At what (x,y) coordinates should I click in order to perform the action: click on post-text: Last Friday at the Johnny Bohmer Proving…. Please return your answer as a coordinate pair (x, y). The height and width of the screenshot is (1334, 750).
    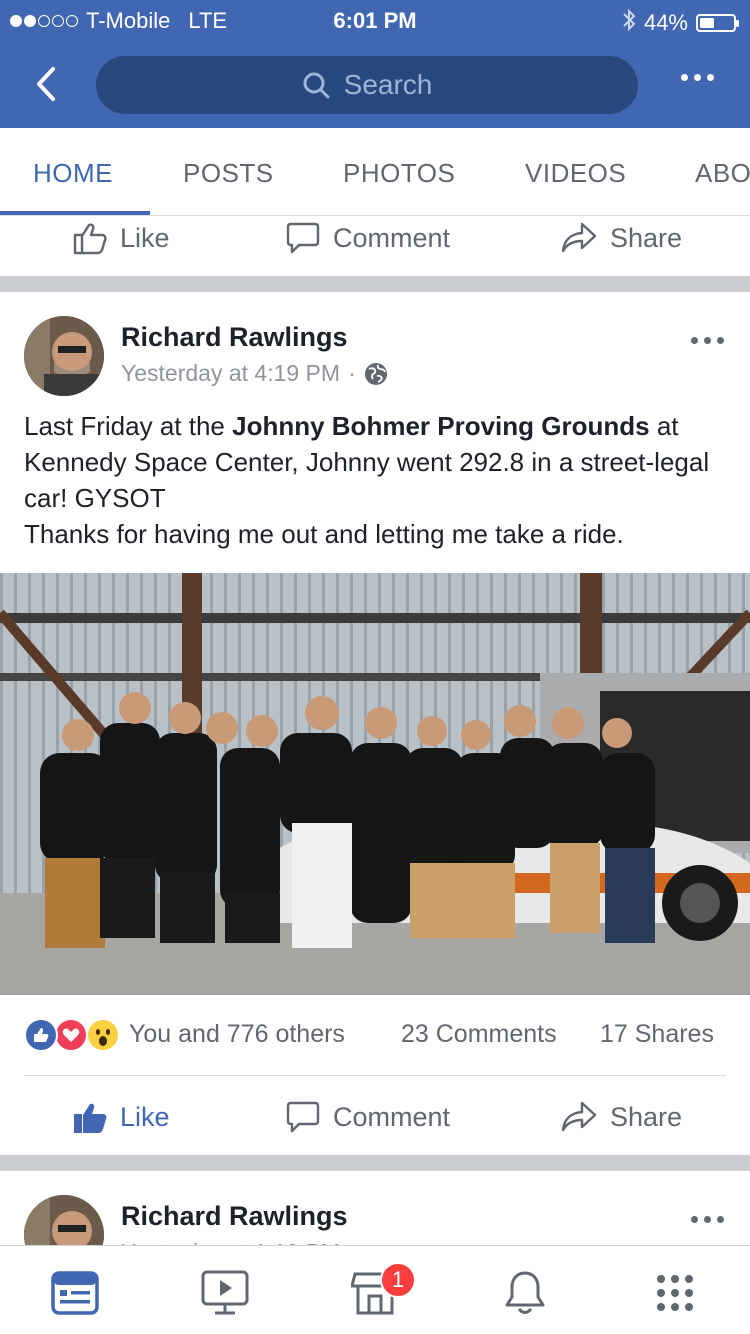
    Looking at the image, I should click on (374, 480).